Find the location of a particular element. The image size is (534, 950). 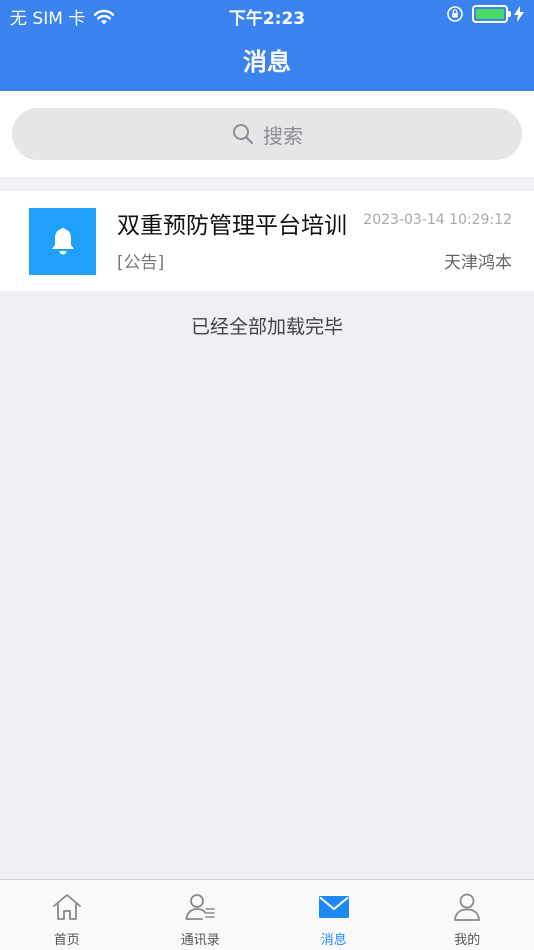

tab-contacts: 通讯录 is located at coordinates (201, 915).